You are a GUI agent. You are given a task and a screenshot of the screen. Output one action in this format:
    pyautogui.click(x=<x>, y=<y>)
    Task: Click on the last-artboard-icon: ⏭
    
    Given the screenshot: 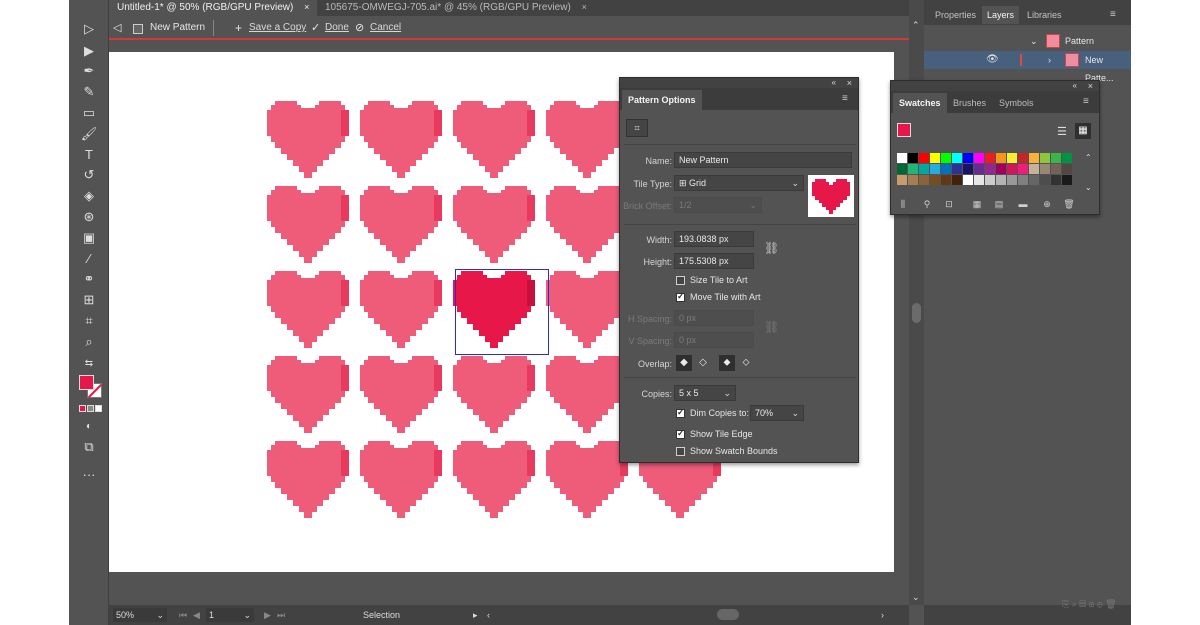 What is the action you would take?
    pyautogui.click(x=281, y=615)
    